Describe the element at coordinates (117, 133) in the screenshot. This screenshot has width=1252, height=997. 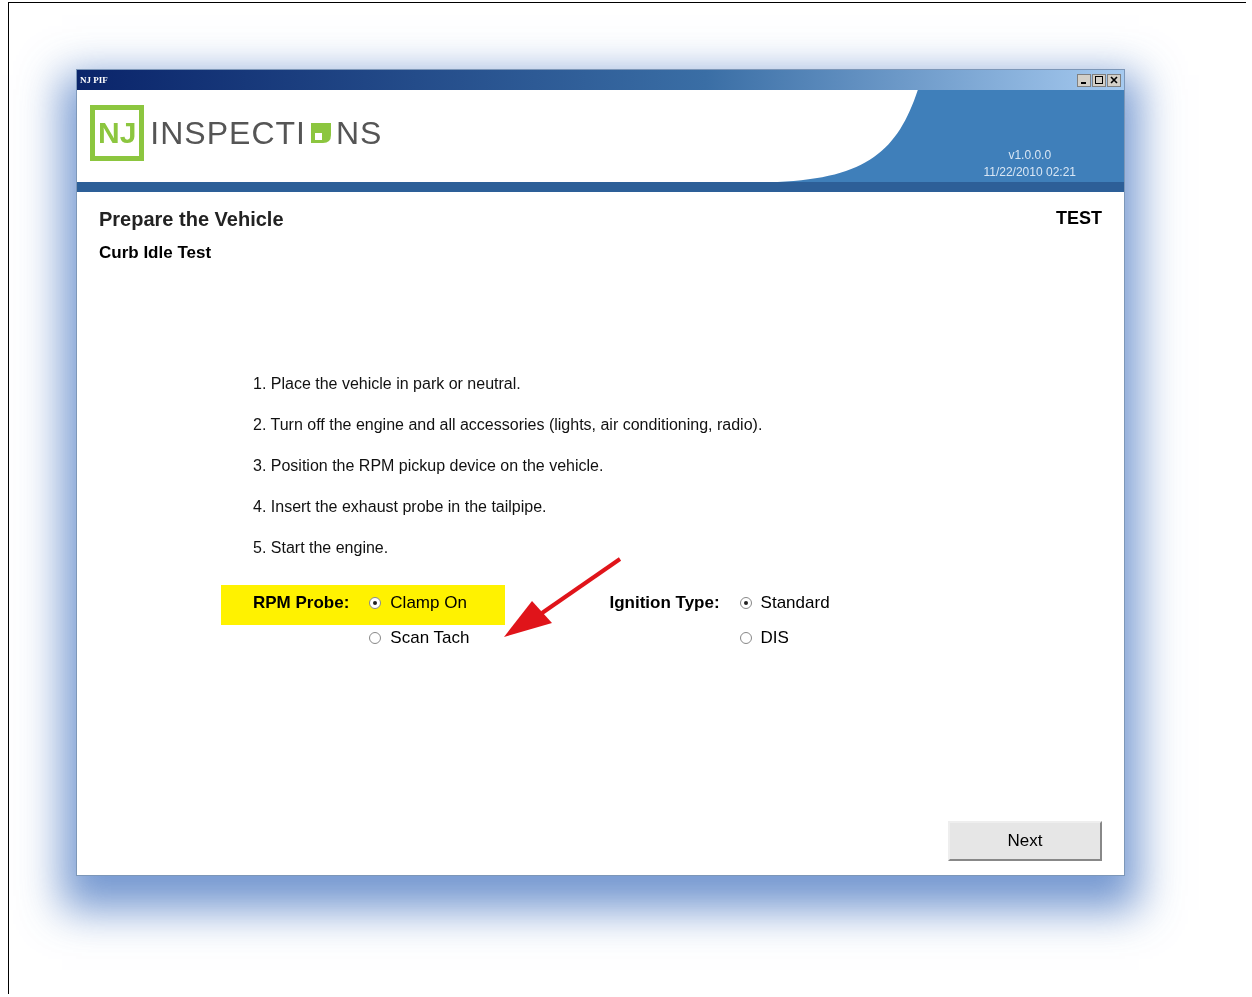
I see `logo-box: NJ` at that location.